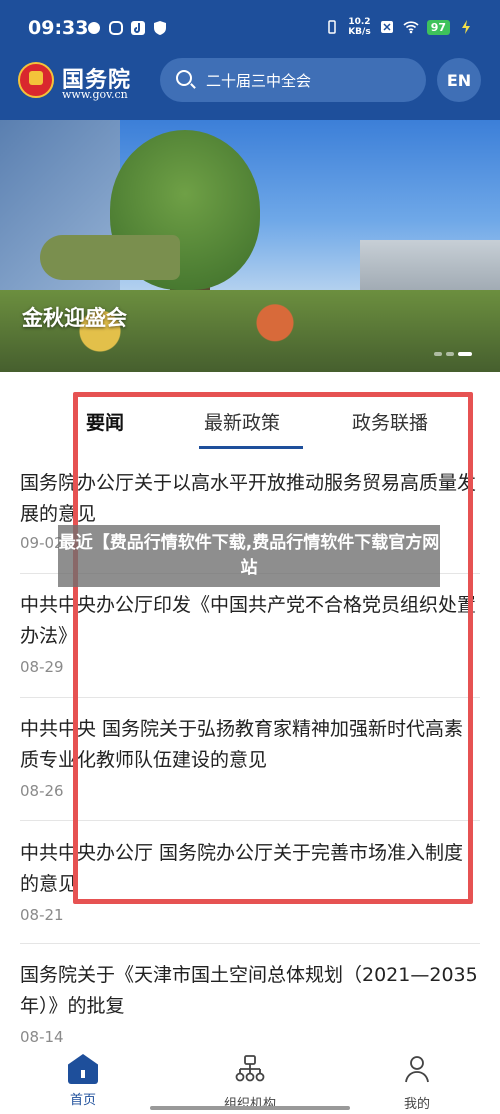  Describe the element at coordinates (58, 28) in the screenshot. I see `status-time: 09:33` at that location.